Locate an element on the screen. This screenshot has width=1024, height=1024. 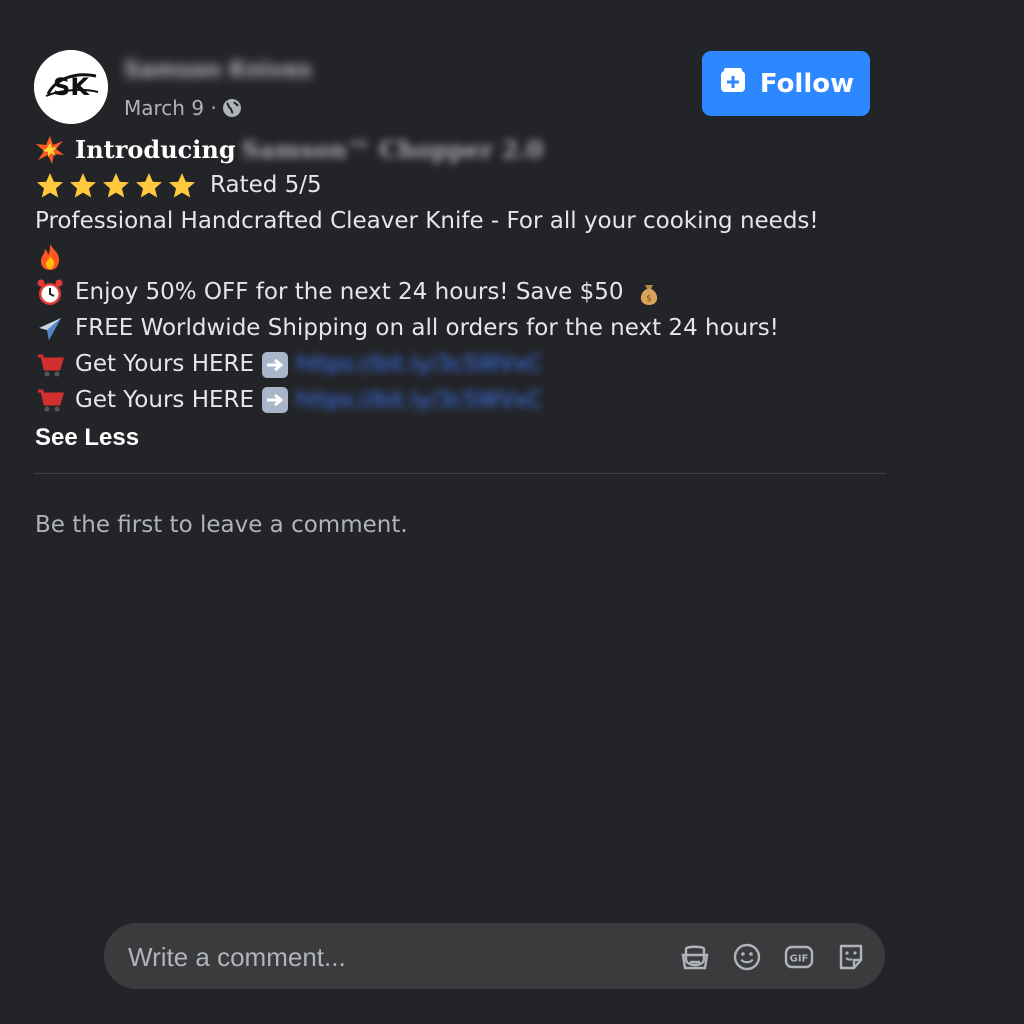
intro-line: Introducing Samson™ Chopper 2.0 is located at coordinates (470, 150).